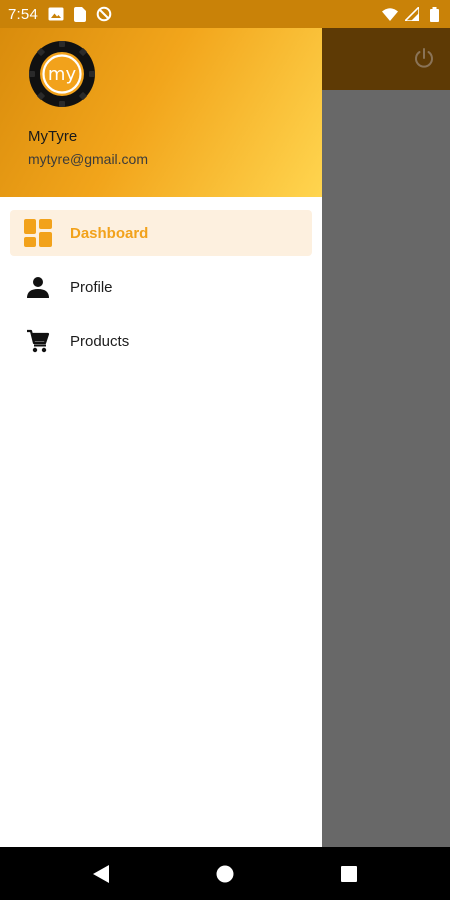 The width and height of the screenshot is (450, 900). I want to click on home-icon, so click(225, 873).